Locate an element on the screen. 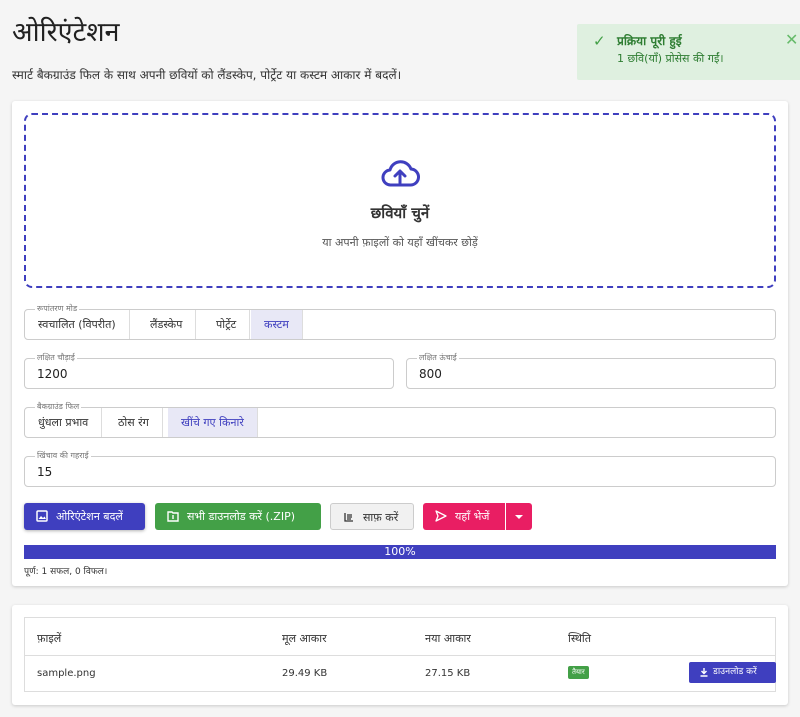 The width and height of the screenshot is (800, 717). height-field: लक्षित ऊंचाई 800 is located at coordinates (591, 370).